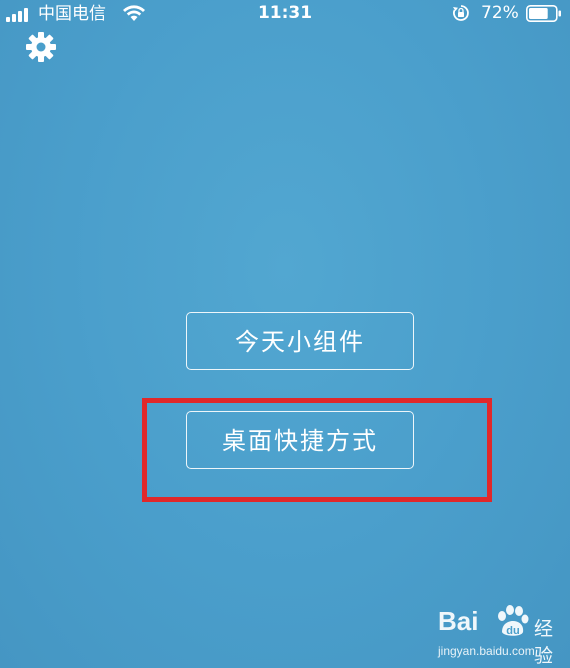 Image resolution: width=570 pixels, height=668 pixels. I want to click on watermark: Bai du 经验 jingyan.baidu.com, so click(498, 635).